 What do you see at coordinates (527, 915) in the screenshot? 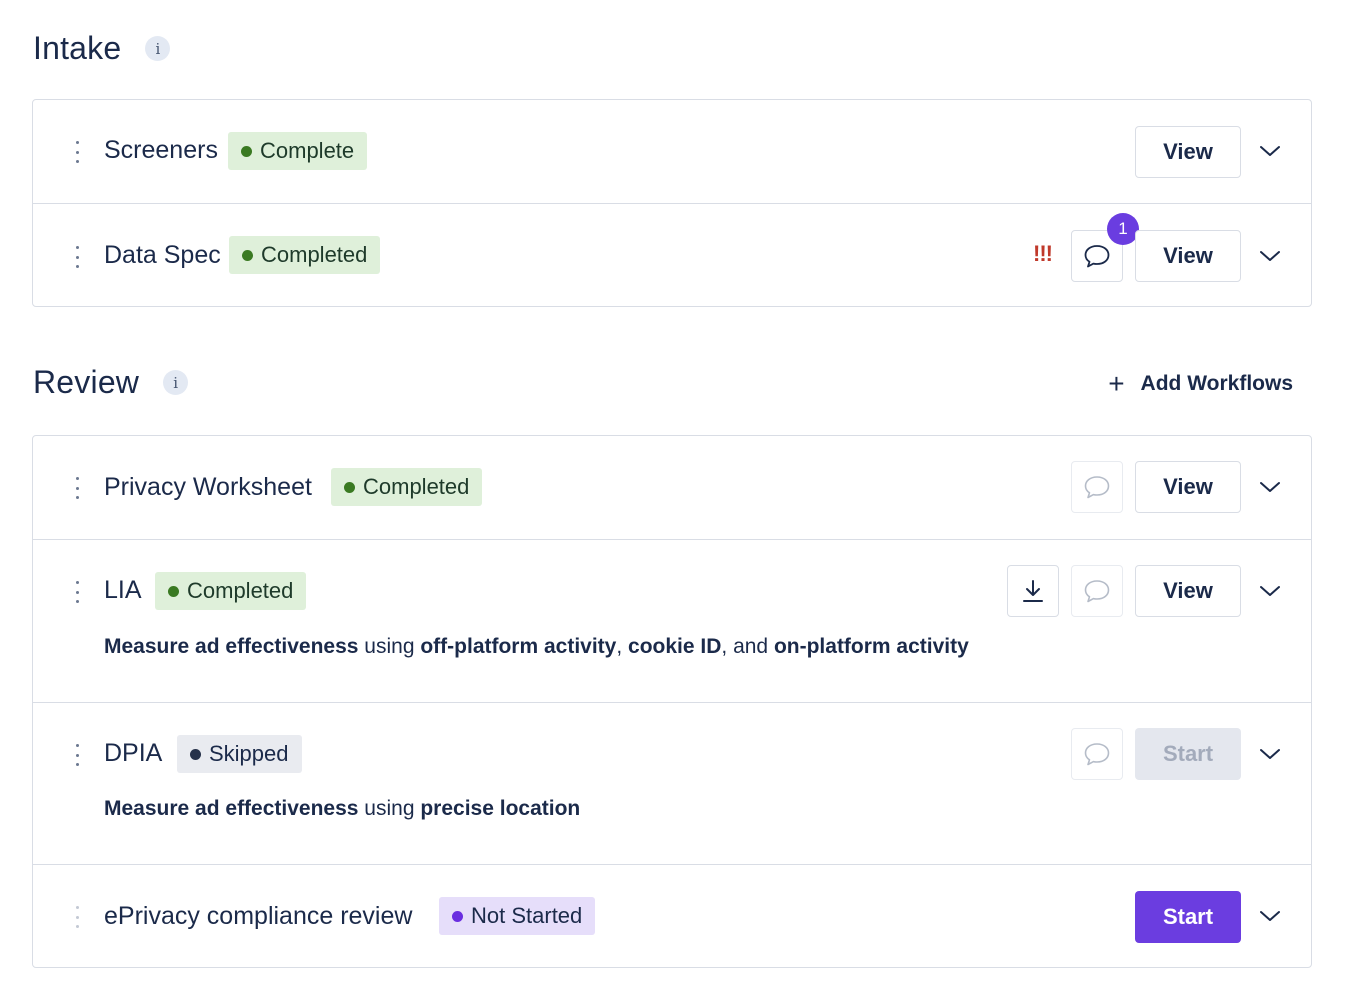
I see `status-label: Not Started` at bounding box center [527, 915].